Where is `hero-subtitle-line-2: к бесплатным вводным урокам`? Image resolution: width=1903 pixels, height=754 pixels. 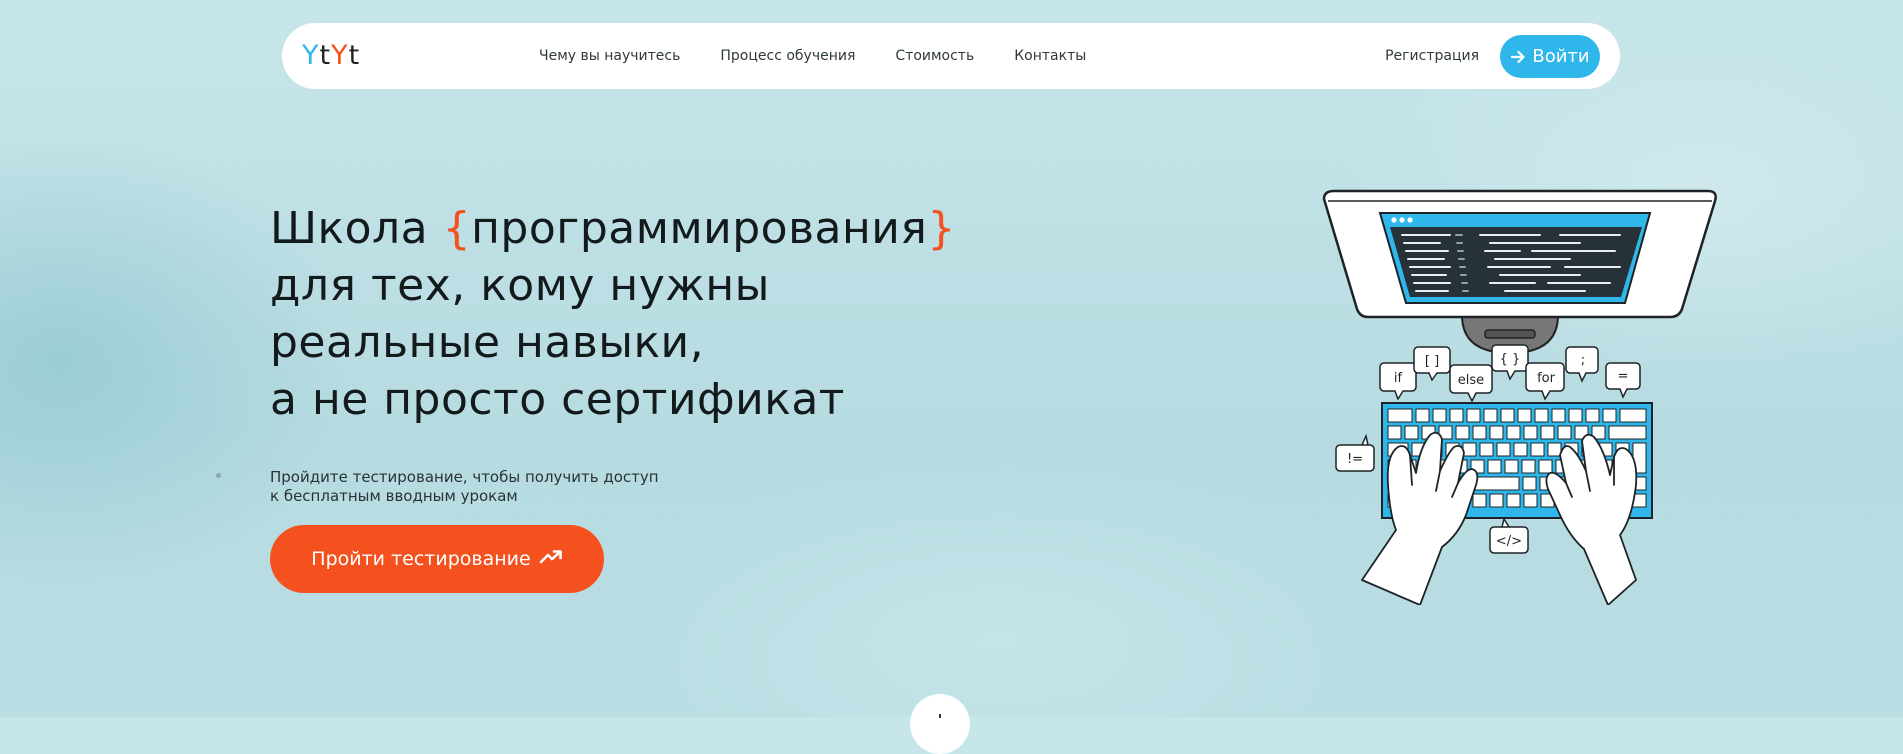 hero-subtitle-line-2: к бесплатным вводным урокам is located at coordinates (394, 496).